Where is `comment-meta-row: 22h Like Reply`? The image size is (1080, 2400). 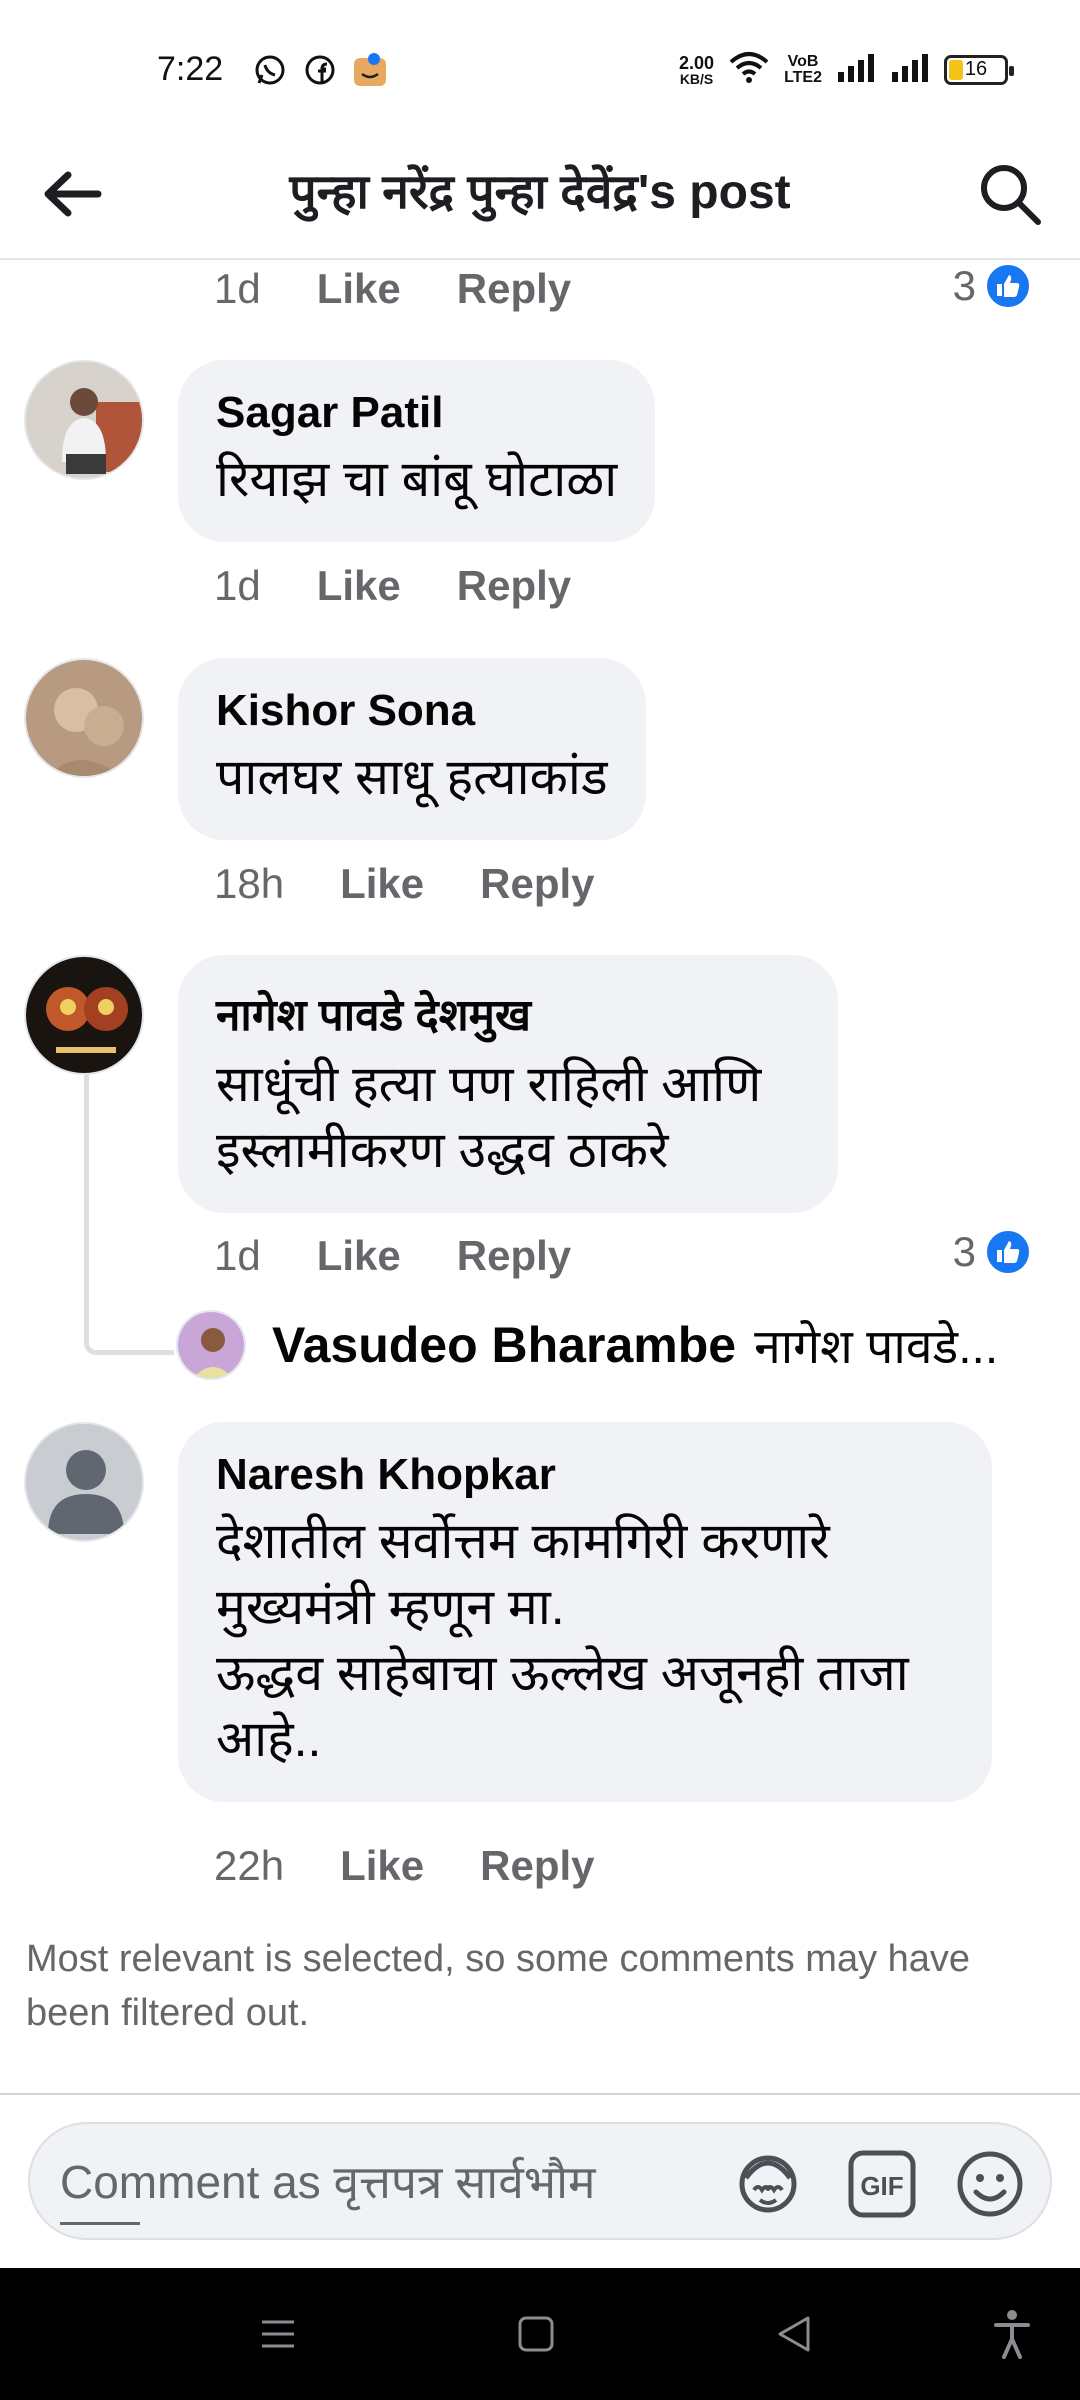
comment-meta-row: 22h Like Reply is located at coordinates (404, 1866).